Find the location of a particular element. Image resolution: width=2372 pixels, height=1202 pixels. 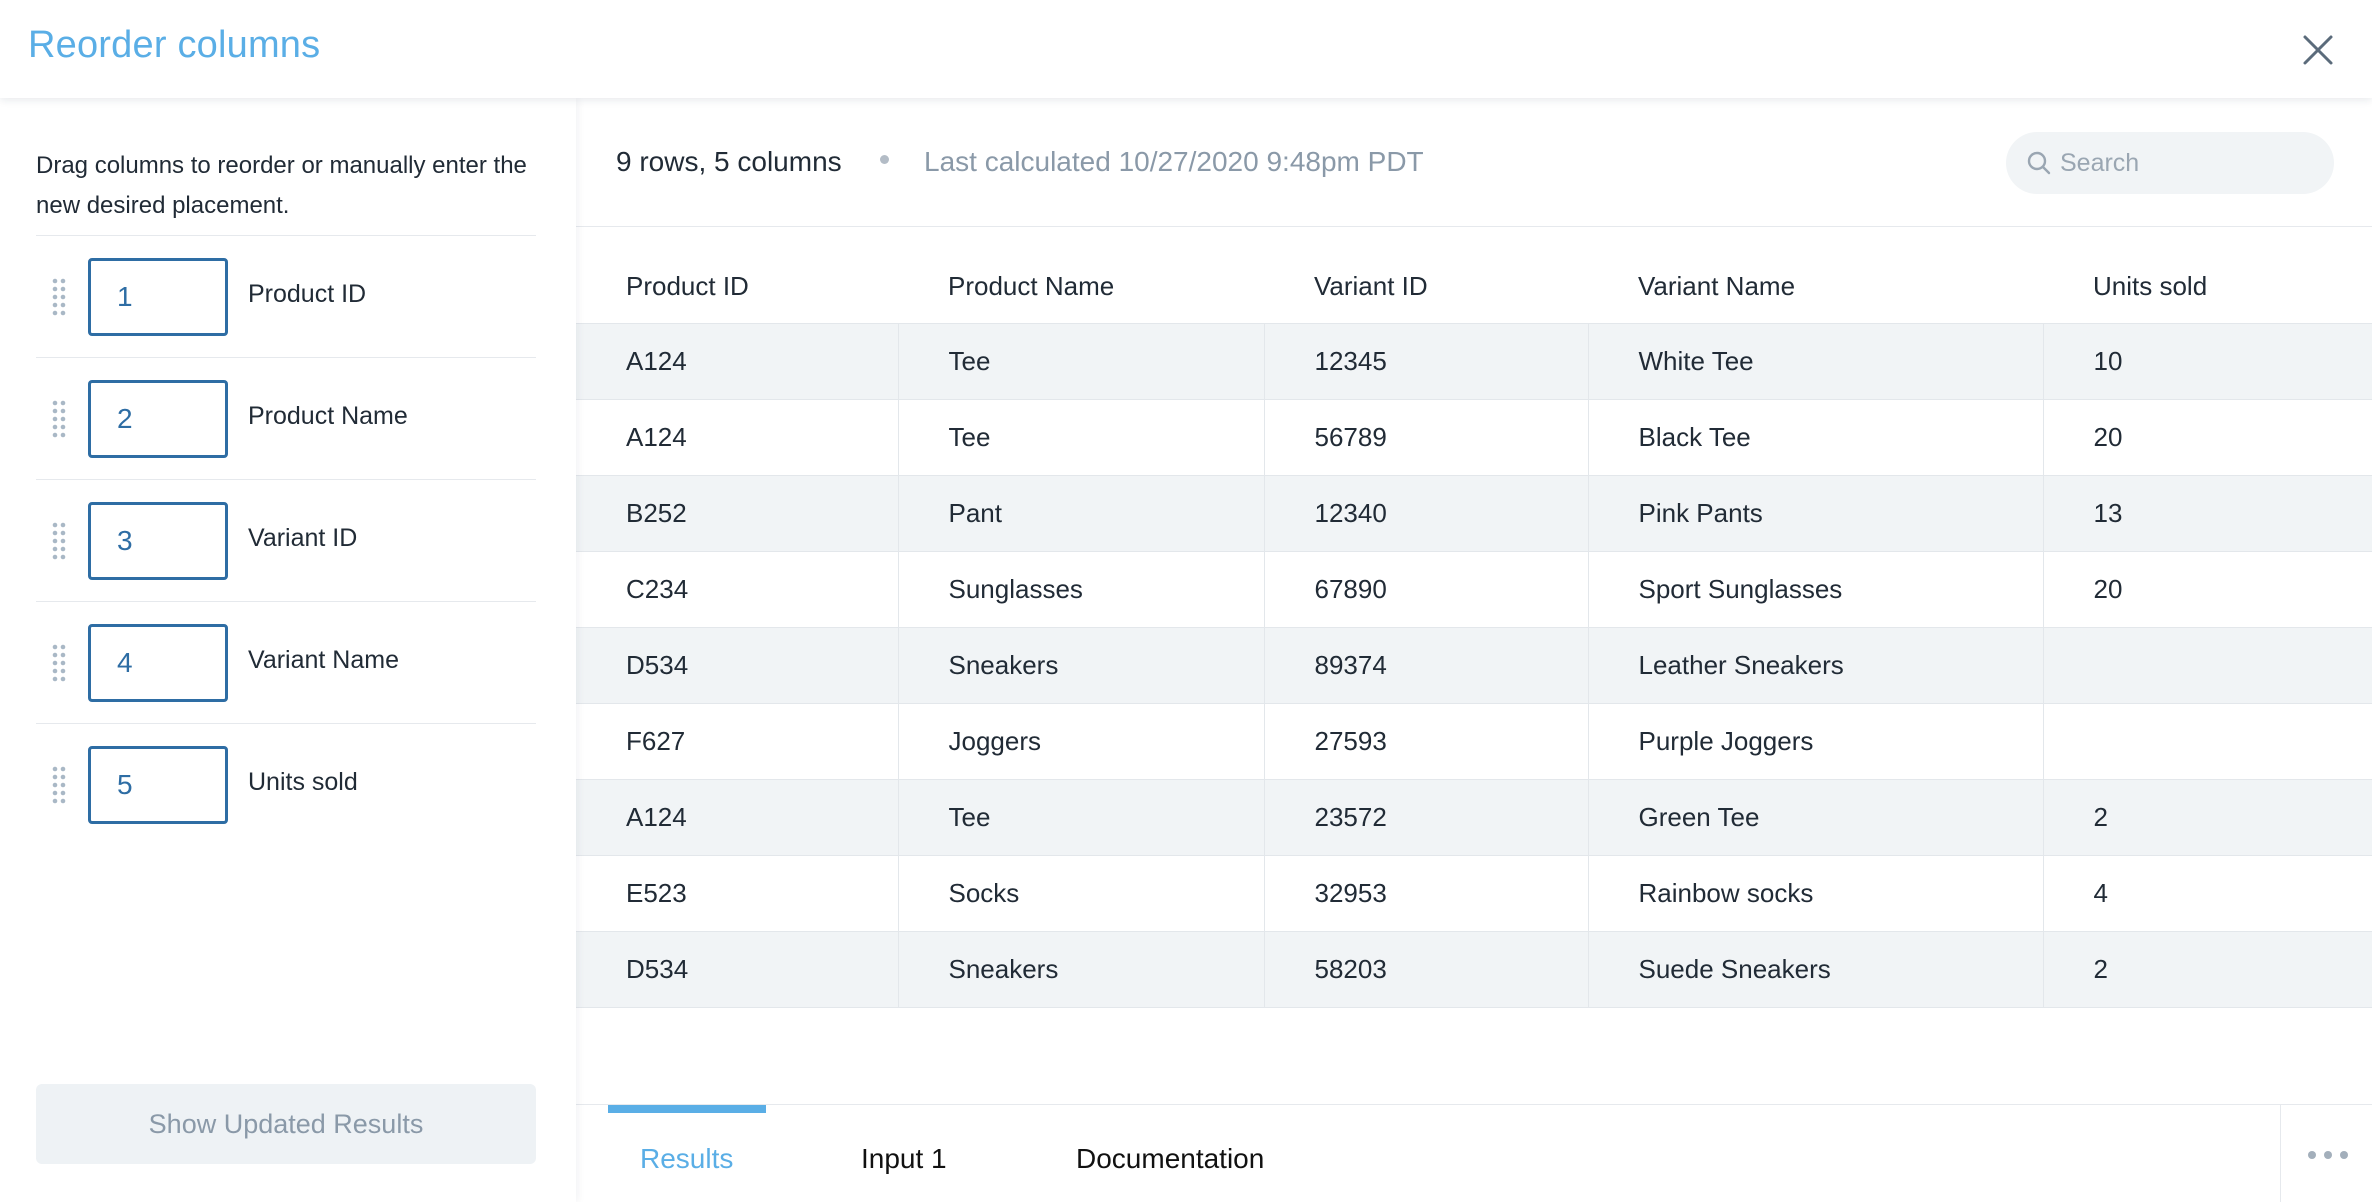

table-cell: Purple Joggers is located at coordinates (1815, 740).